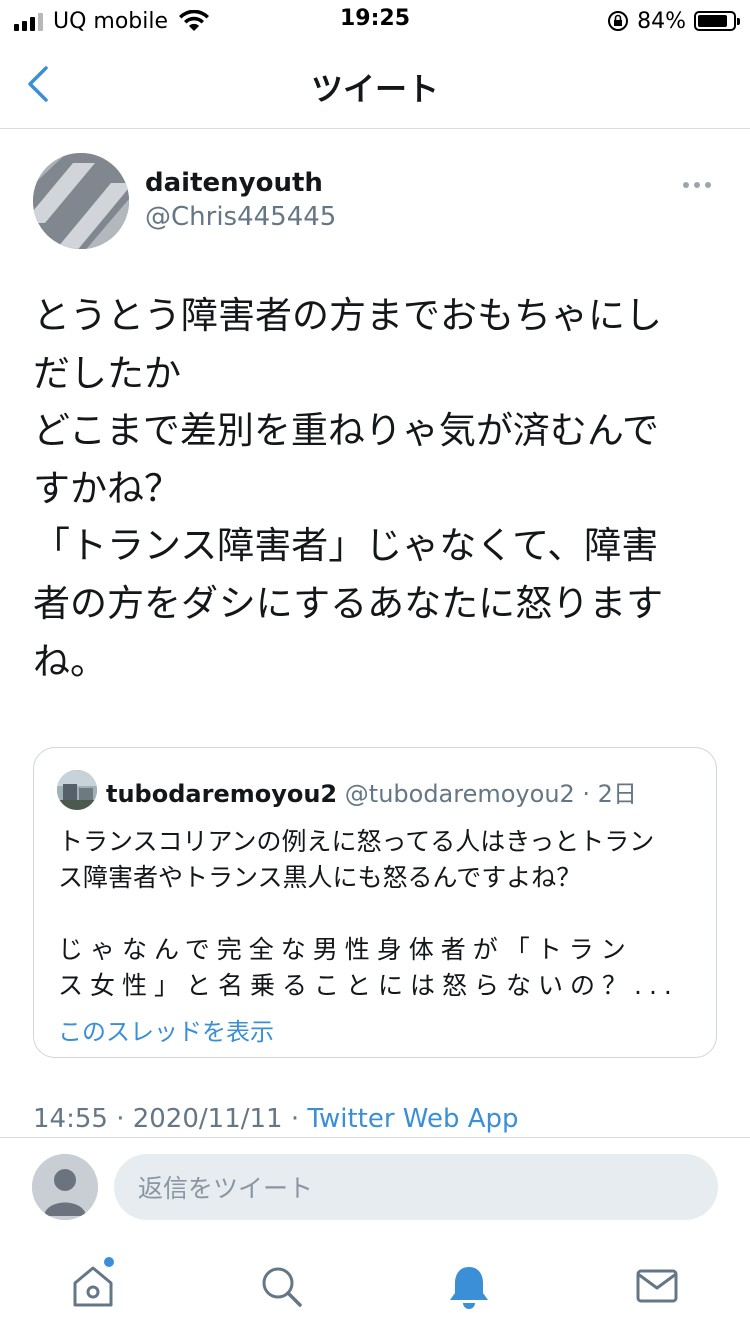  I want to click on quoted-tweet-header: tubodaremoyou2 @tubodaremoyou2 · 2日, so click(371, 791).